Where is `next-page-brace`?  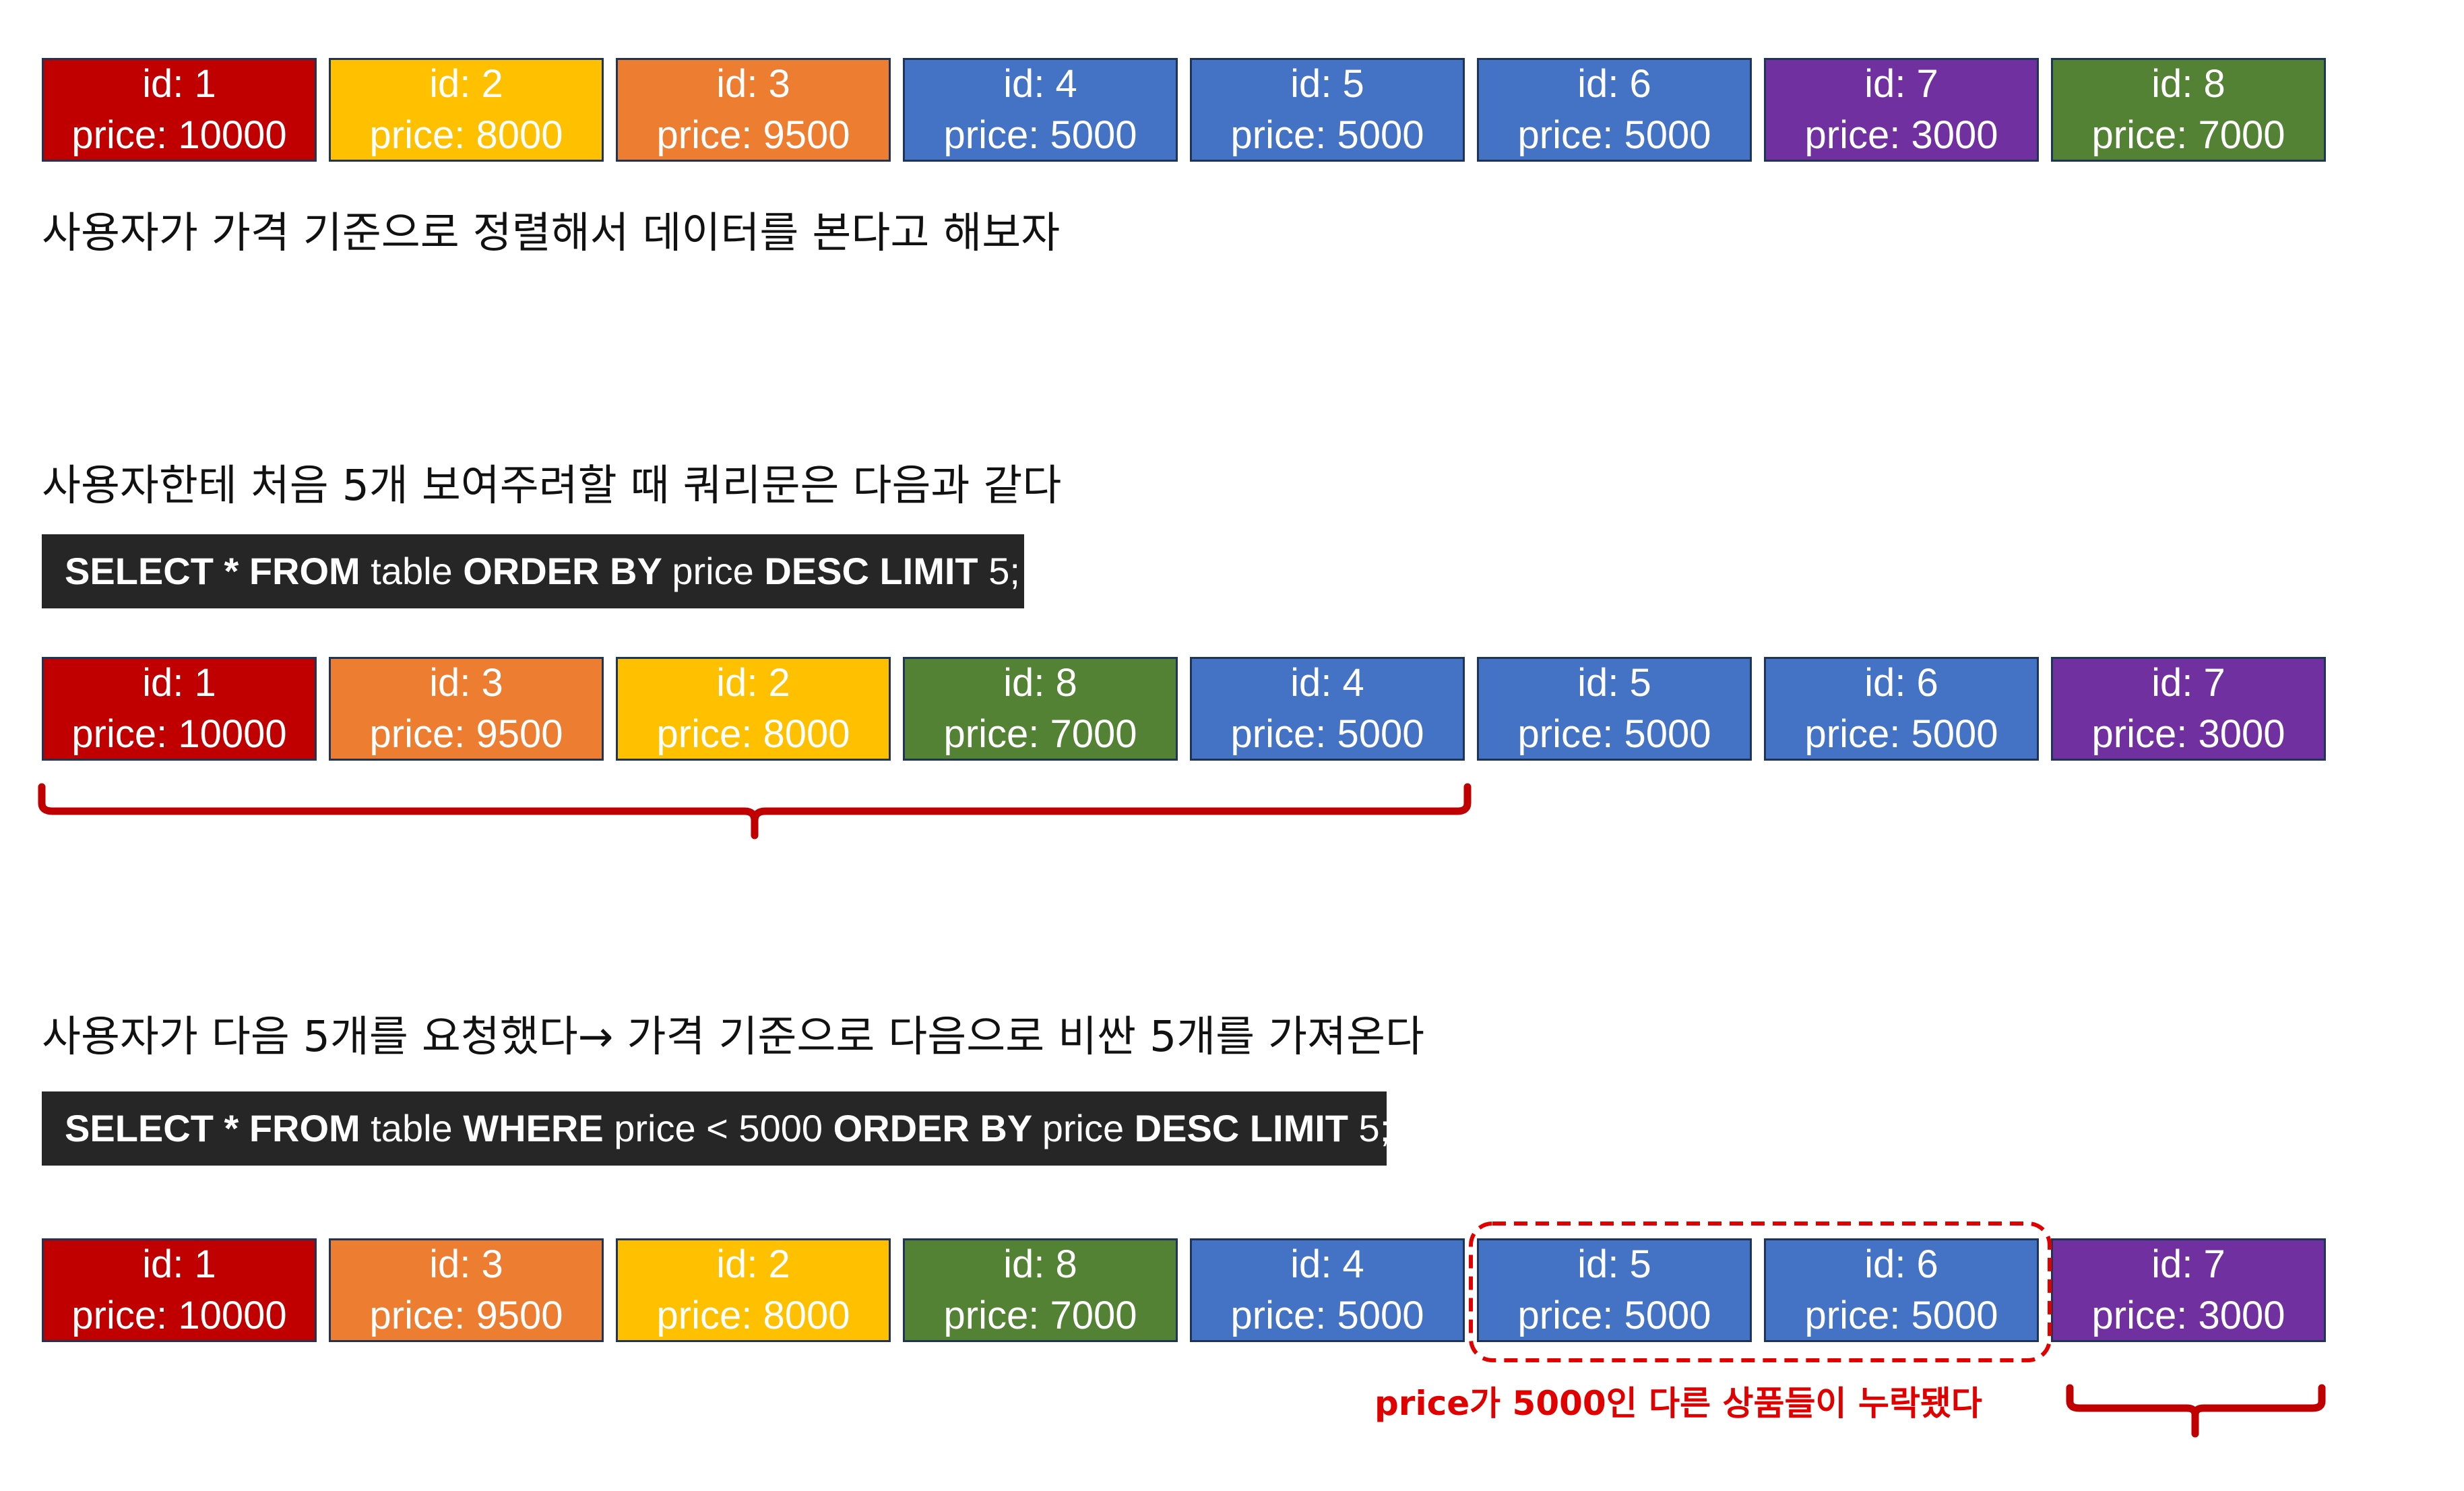
next-page-brace is located at coordinates (2196, 1411).